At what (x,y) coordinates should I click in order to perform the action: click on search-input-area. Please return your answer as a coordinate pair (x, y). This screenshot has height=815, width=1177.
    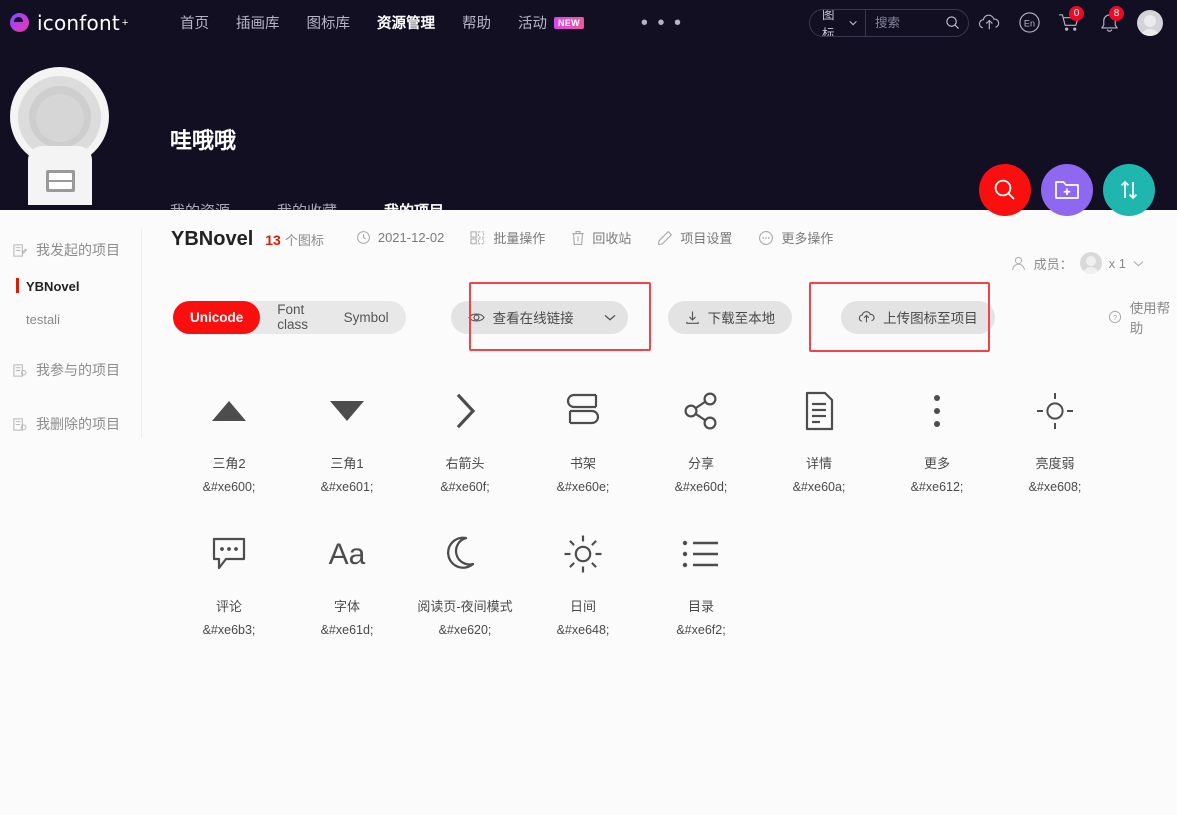
    Looking at the image, I should click on (917, 22).